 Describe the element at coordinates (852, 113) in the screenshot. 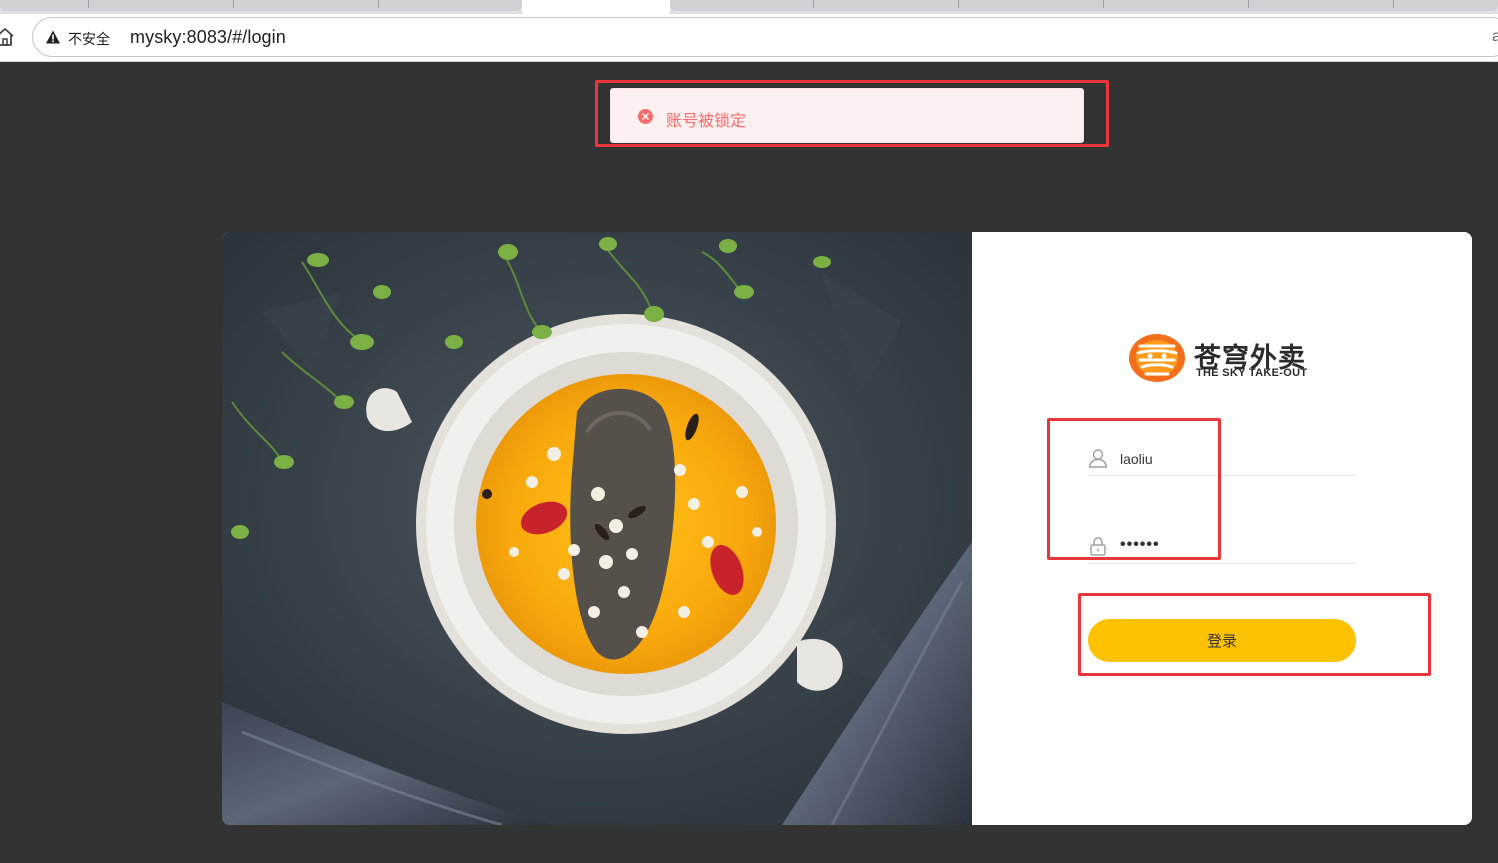

I see `annotation-box-toast` at that location.